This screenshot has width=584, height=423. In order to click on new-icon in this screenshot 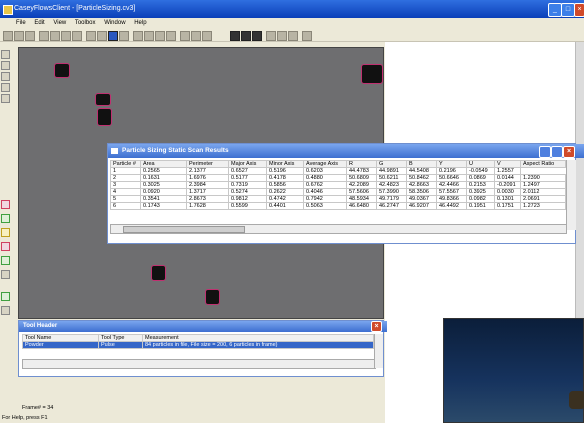, I will do `click(8, 36)`.